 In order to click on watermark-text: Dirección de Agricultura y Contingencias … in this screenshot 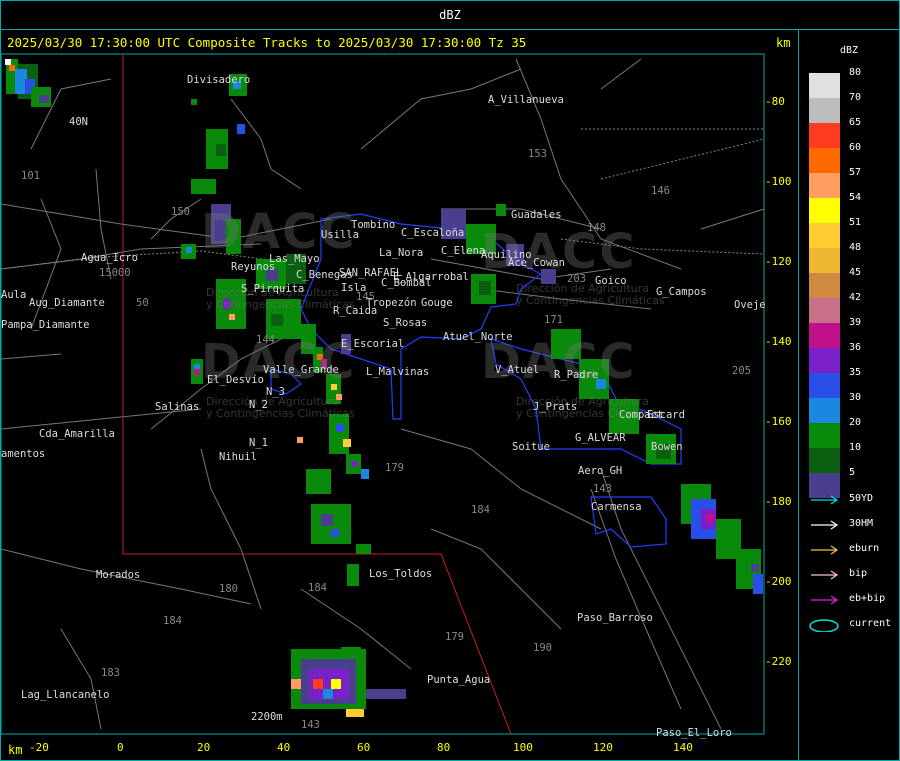, I will do `click(280, 407)`.